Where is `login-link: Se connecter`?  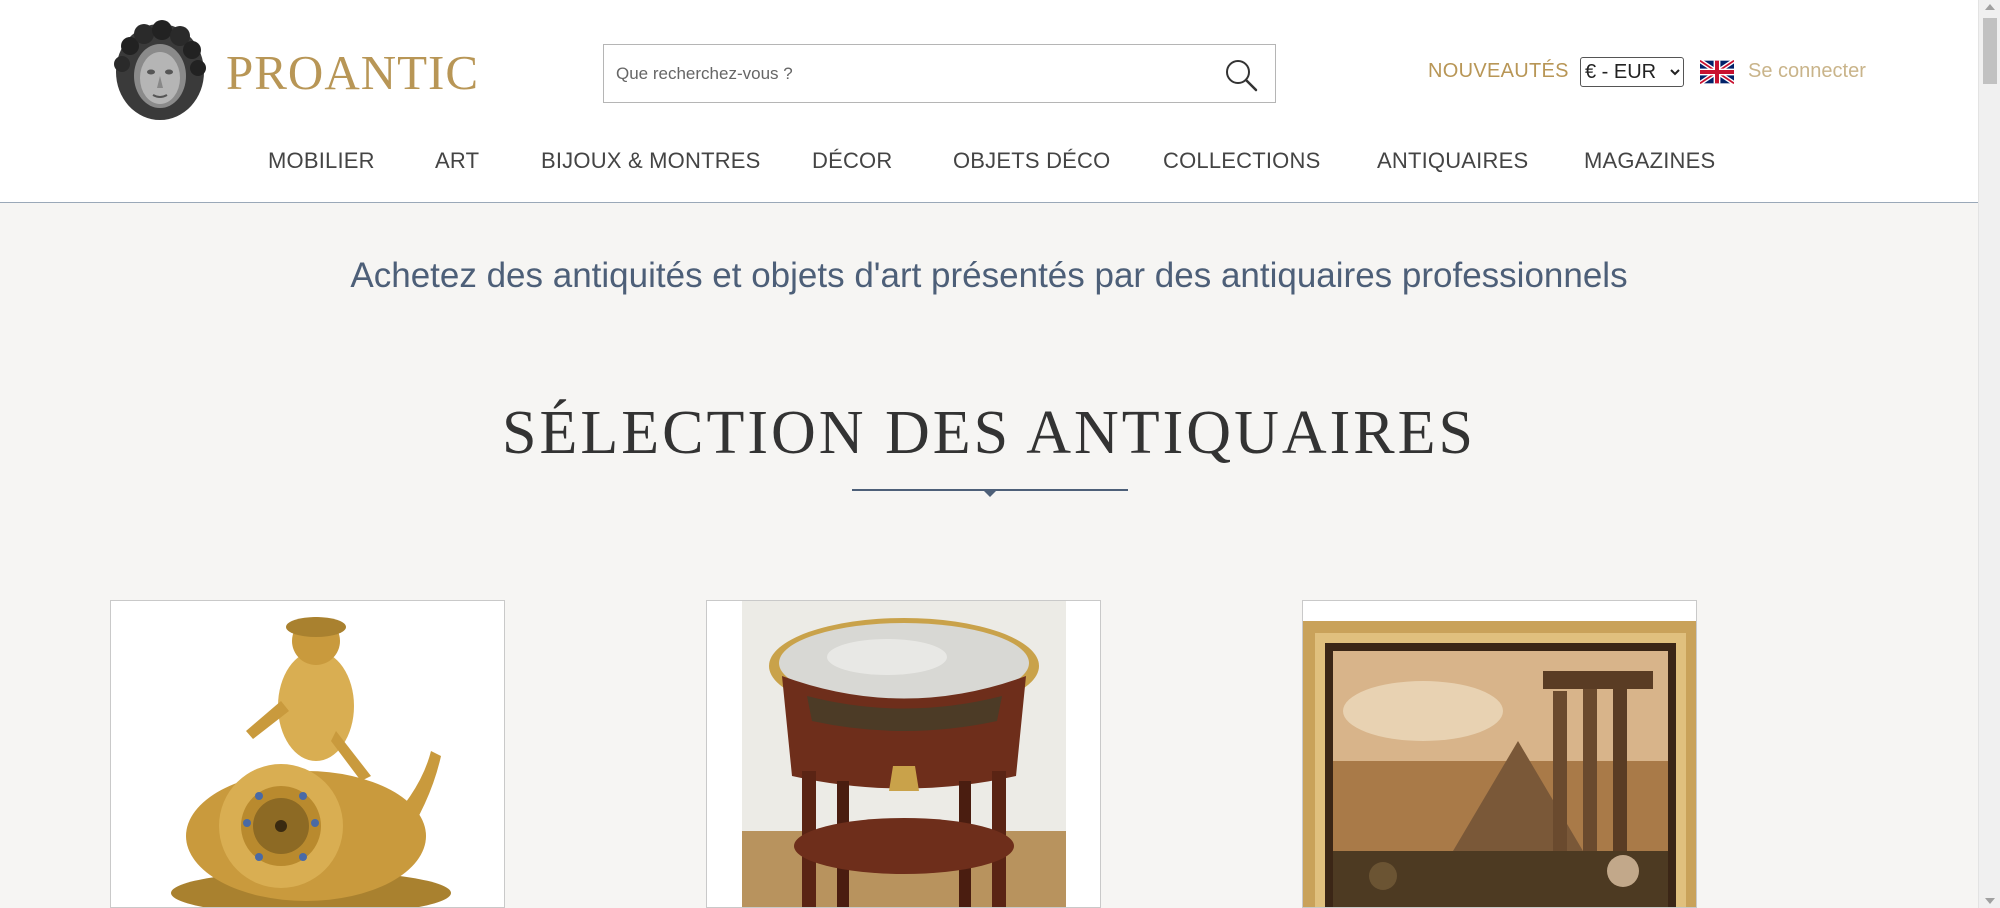
login-link: Se connecter is located at coordinates (1807, 71).